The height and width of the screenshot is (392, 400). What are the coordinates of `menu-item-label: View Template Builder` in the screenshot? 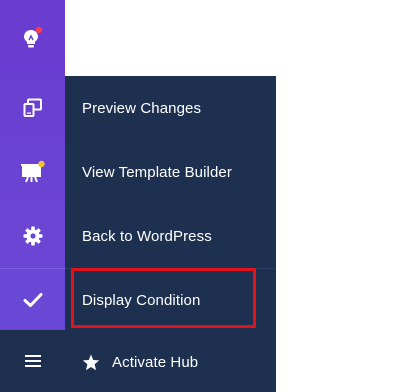 It's located at (157, 172).